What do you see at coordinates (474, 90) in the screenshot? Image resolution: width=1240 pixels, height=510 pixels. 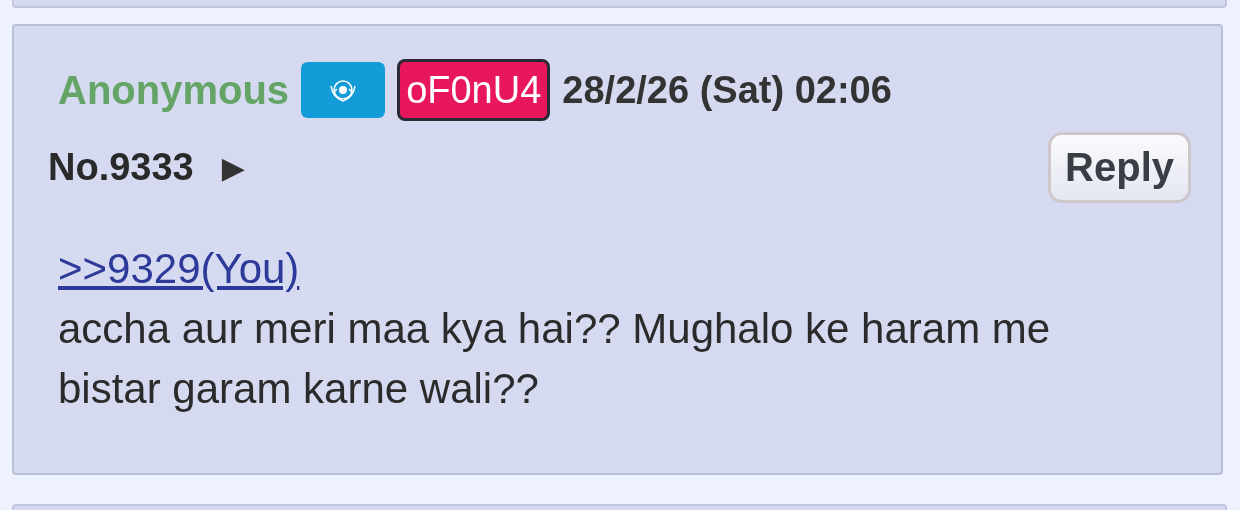 I see `poster-id: oF0nU4` at bounding box center [474, 90].